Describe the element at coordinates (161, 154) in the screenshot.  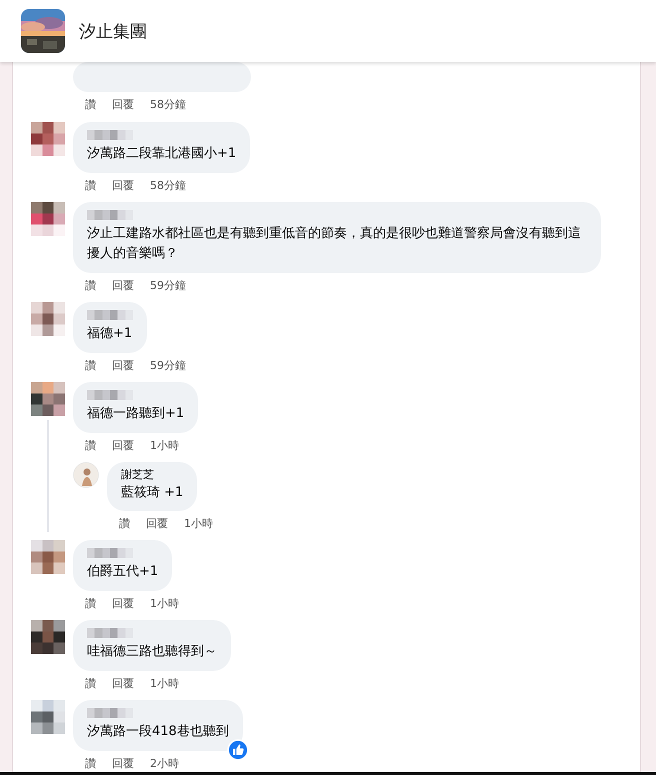
I see `comment-text: 汐萬路二段靠北港國小+1` at that location.